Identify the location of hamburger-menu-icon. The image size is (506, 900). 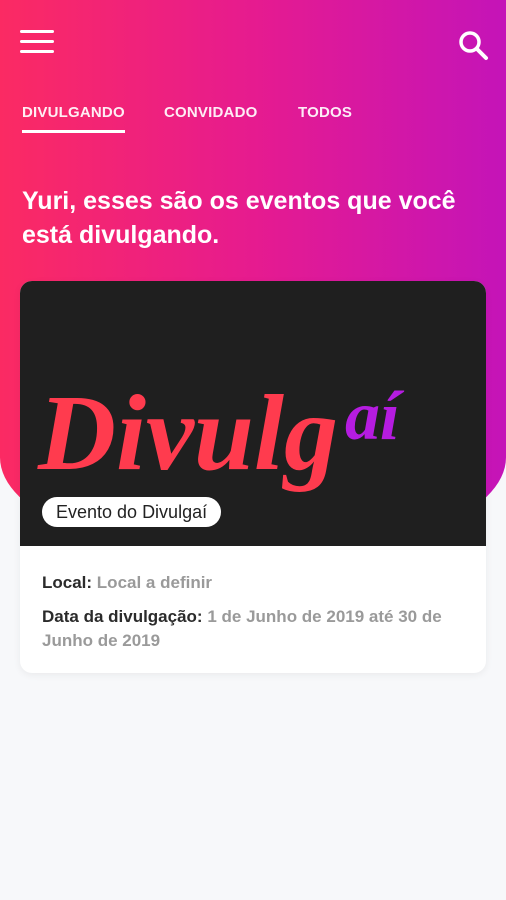
(38, 43).